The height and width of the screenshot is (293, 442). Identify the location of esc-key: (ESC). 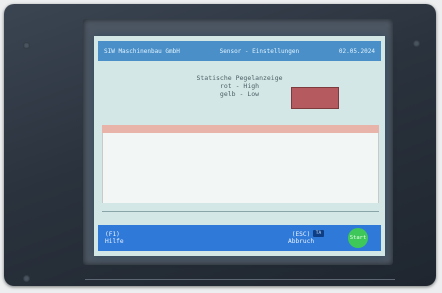
(301, 234).